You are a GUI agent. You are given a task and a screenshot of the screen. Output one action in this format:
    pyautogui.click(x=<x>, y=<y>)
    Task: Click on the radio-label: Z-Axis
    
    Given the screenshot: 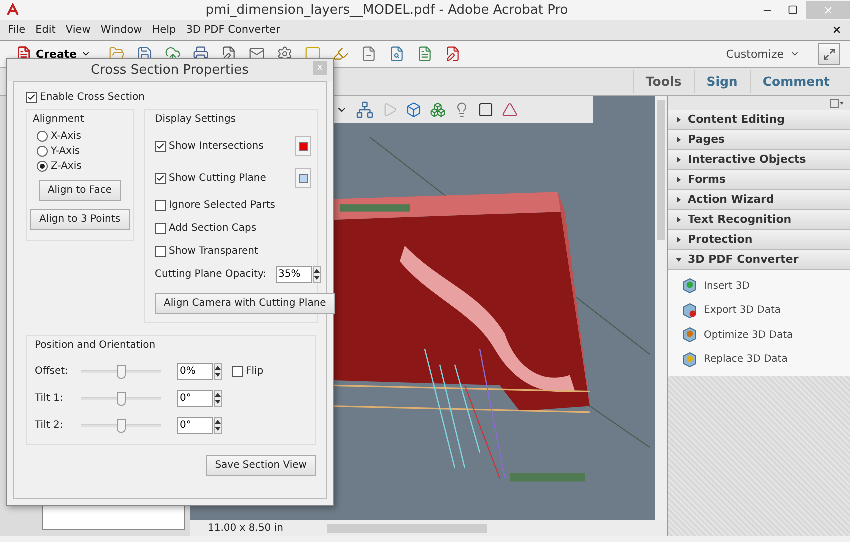 What is the action you would take?
    pyautogui.click(x=66, y=166)
    